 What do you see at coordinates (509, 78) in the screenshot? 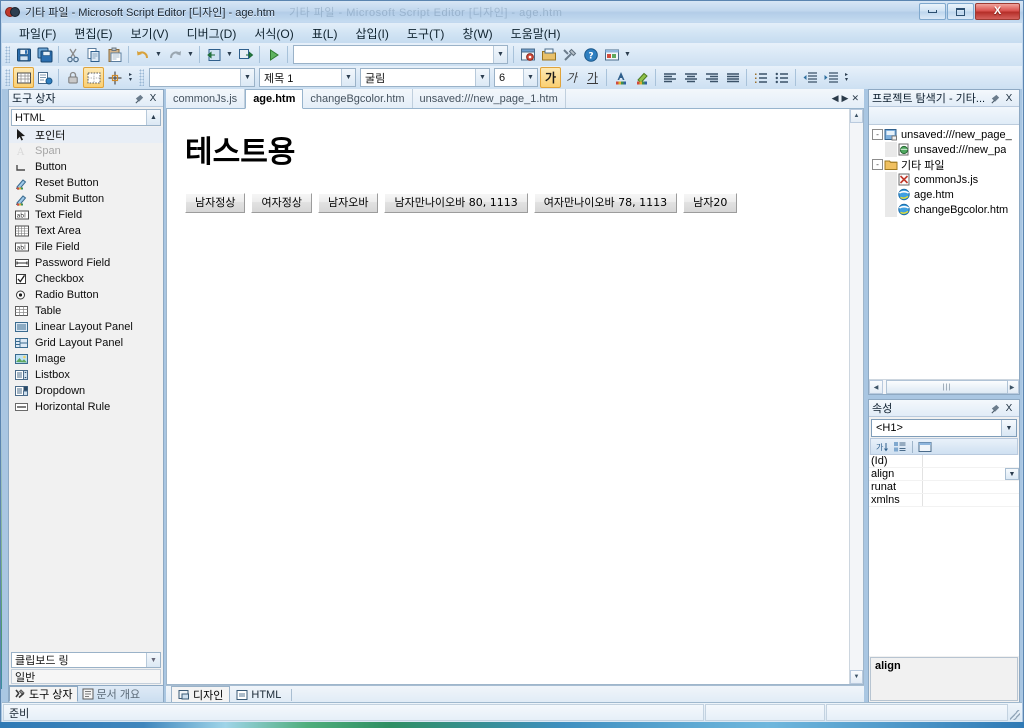
I see `font-size-value: 6` at bounding box center [509, 78].